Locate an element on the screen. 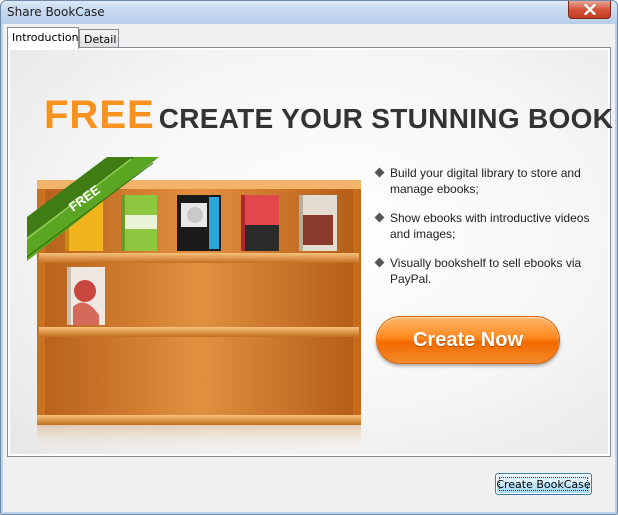 The width and height of the screenshot is (618, 515). tab-introduction: Introduction is located at coordinates (43, 38).